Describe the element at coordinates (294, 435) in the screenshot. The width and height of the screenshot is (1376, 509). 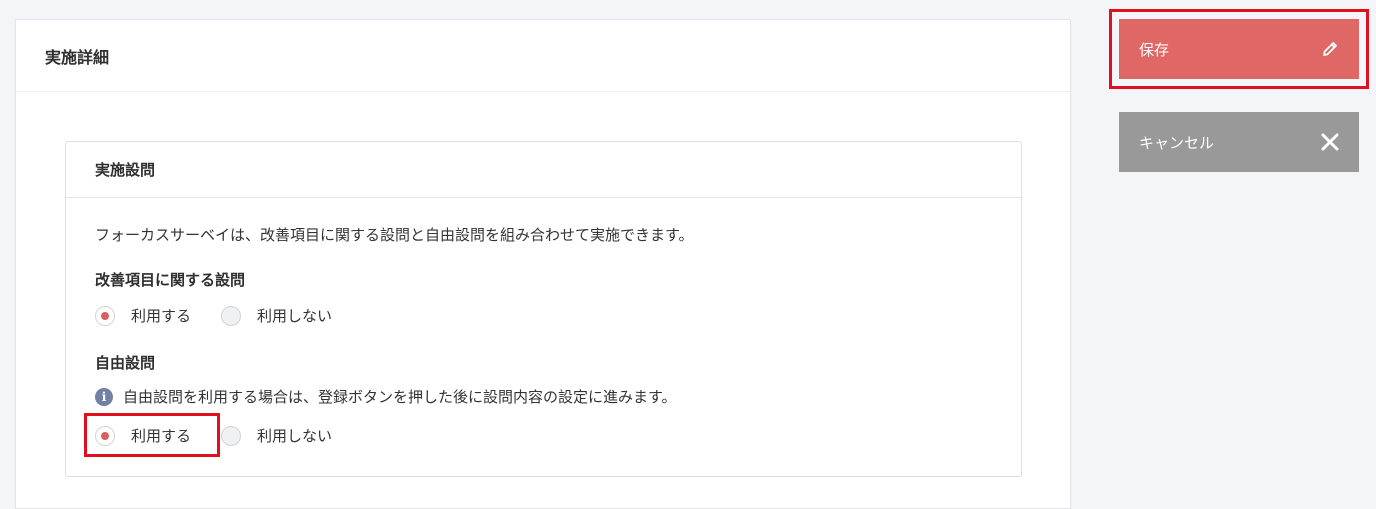
I see `free-not-use-label: 利用しない` at that location.